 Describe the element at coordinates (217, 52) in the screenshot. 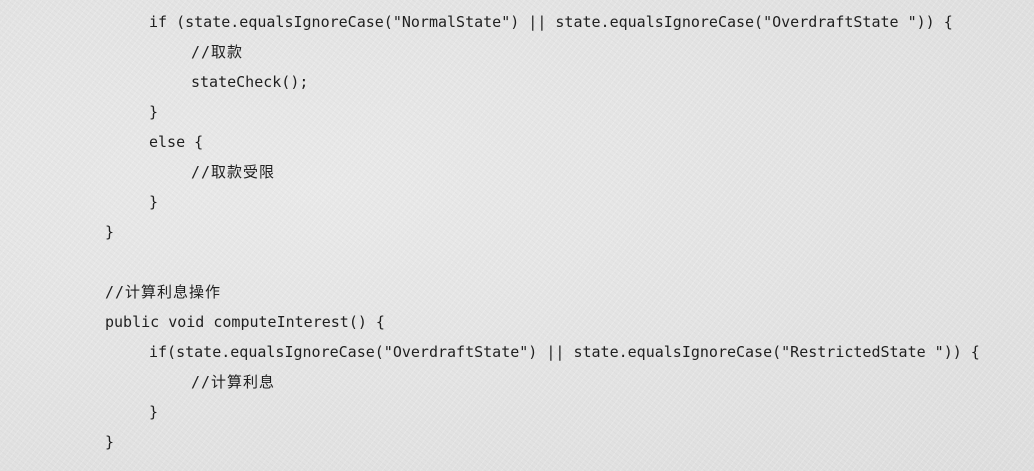

I see `code-comment-withdraw: //取款` at that location.